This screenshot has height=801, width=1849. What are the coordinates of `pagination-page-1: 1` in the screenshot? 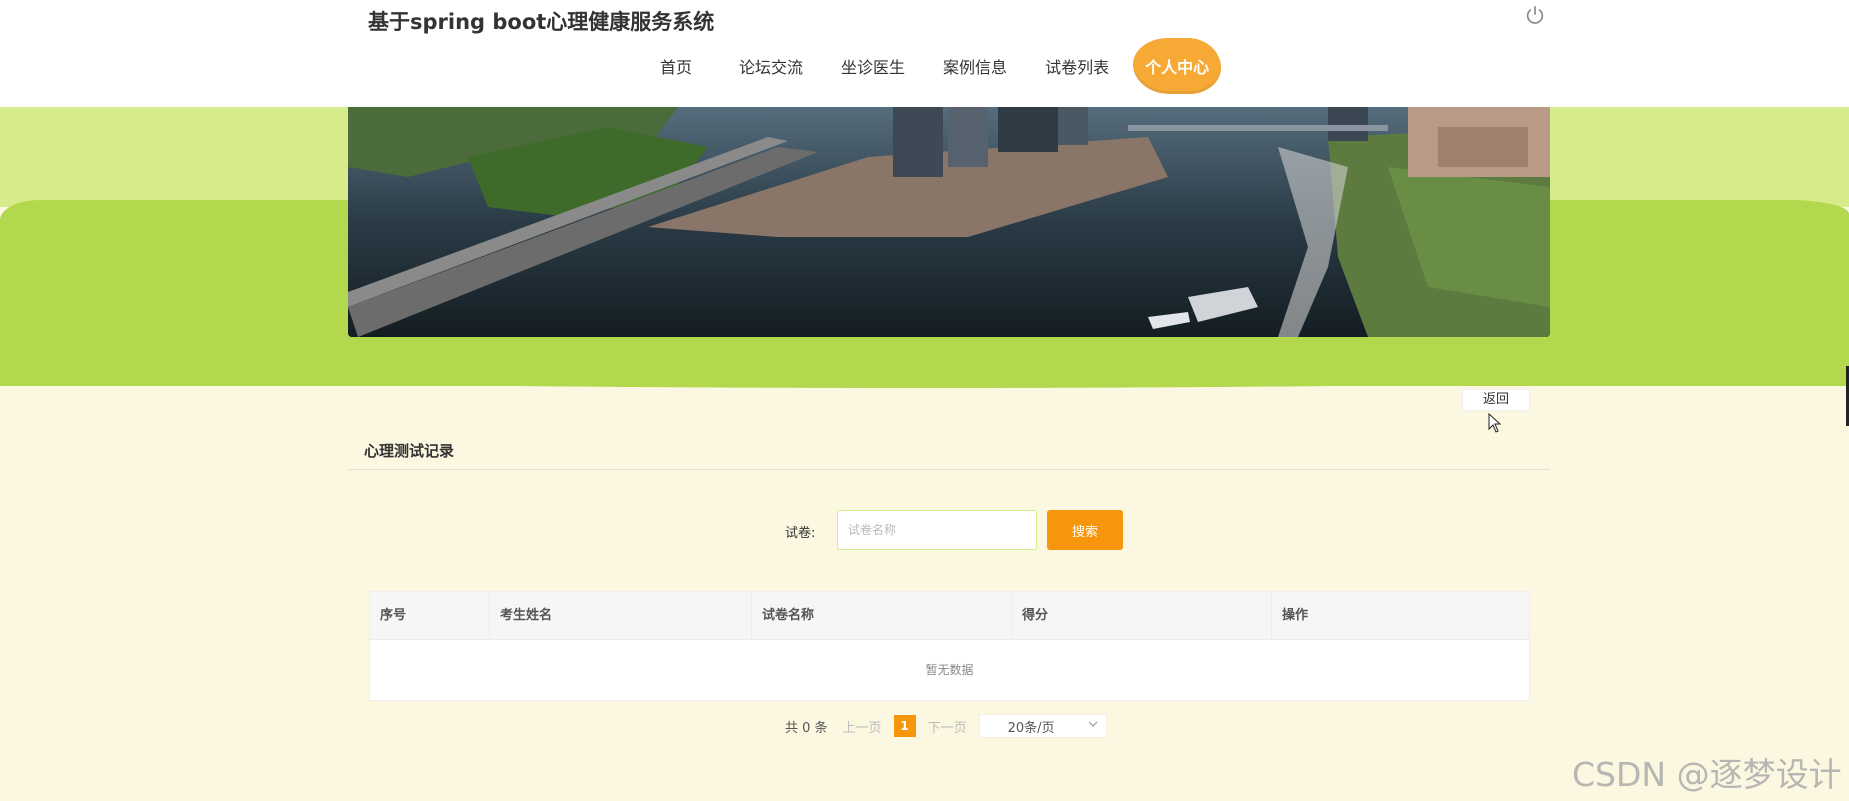 It's located at (904, 726).